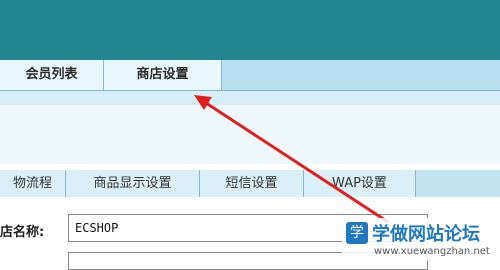 This screenshot has height=270, width=500. Describe the element at coordinates (357, 233) in the screenshot. I see `watermark-logo-icon: 学` at that location.